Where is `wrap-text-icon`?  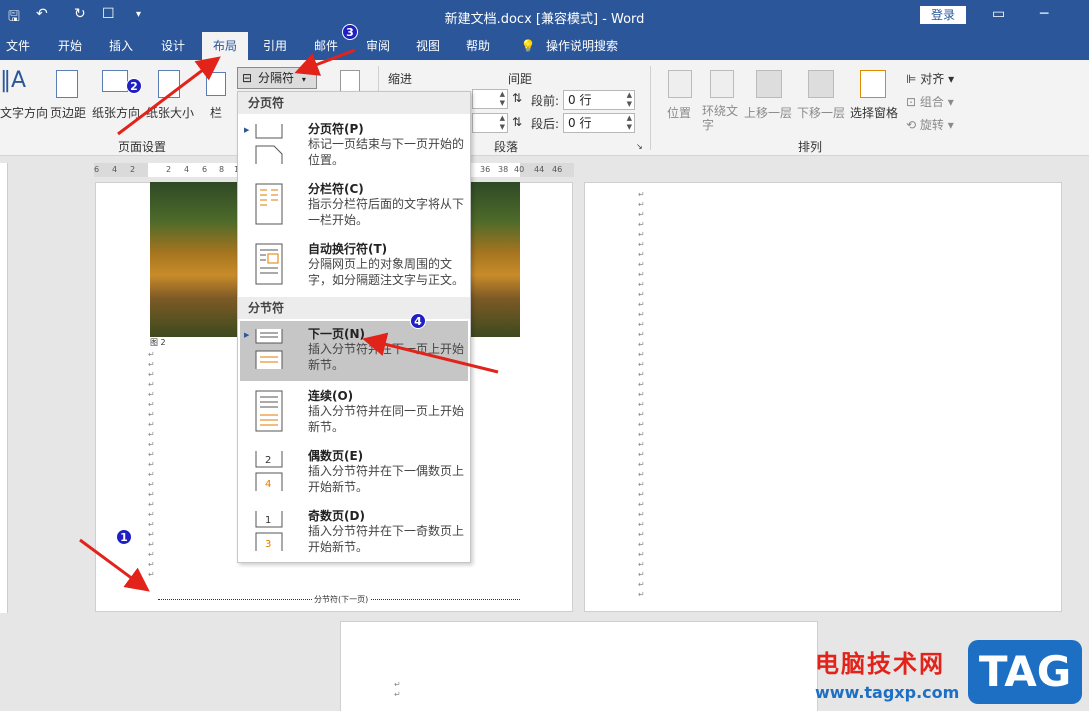
wrap-text-icon is located at coordinates (722, 84).